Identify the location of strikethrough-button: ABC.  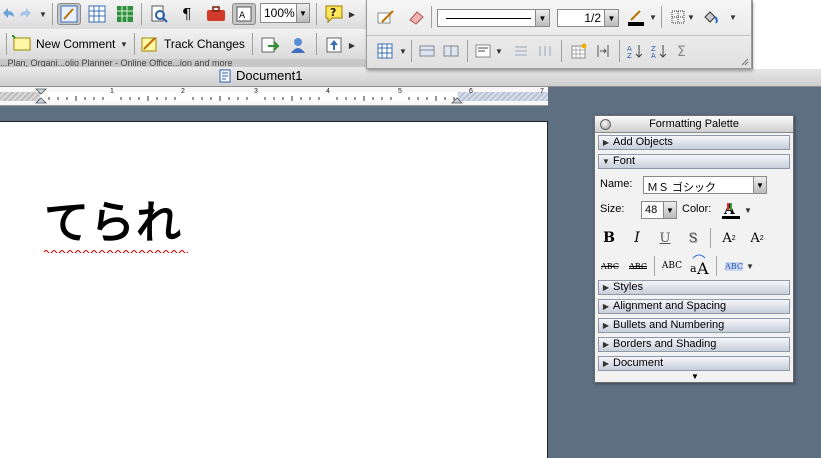
(610, 266).